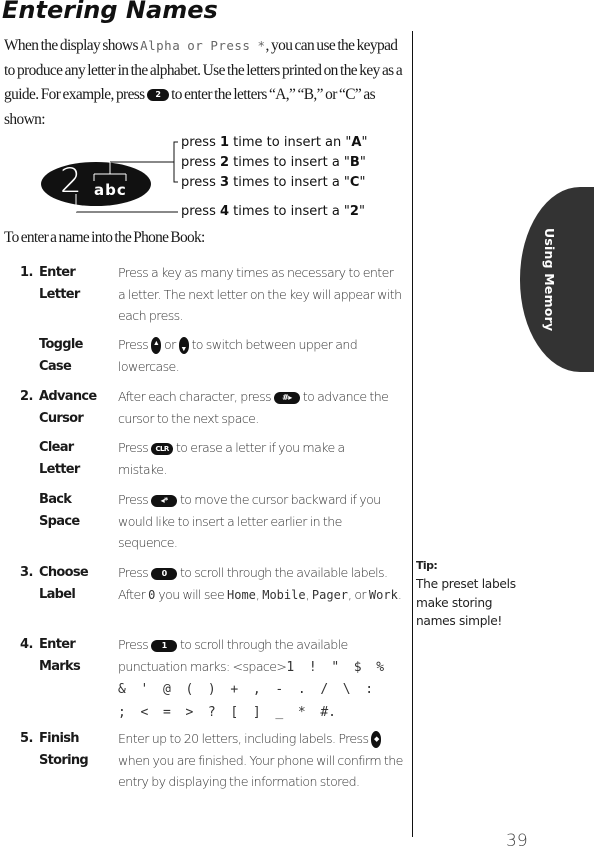  Describe the element at coordinates (273, 211) in the screenshot. I see `callout-4: press 4 times to insert a "2"` at that location.